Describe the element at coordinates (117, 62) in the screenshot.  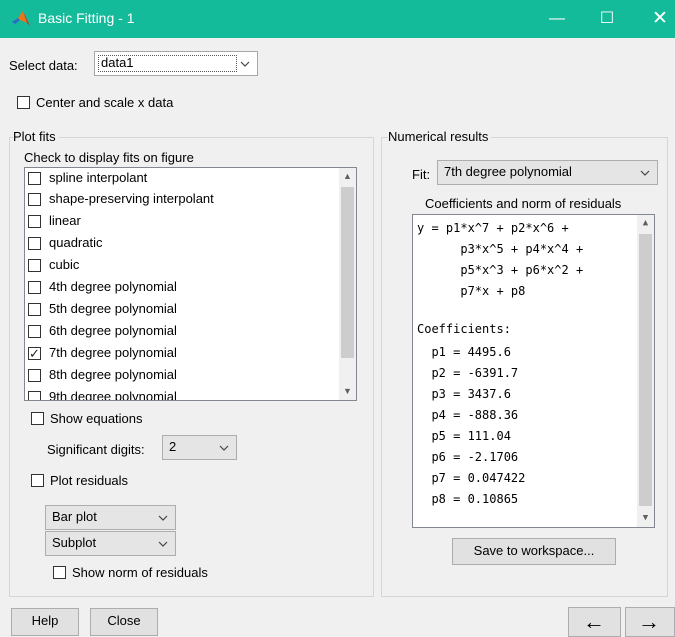
I see `select-data-value: data1` at that location.